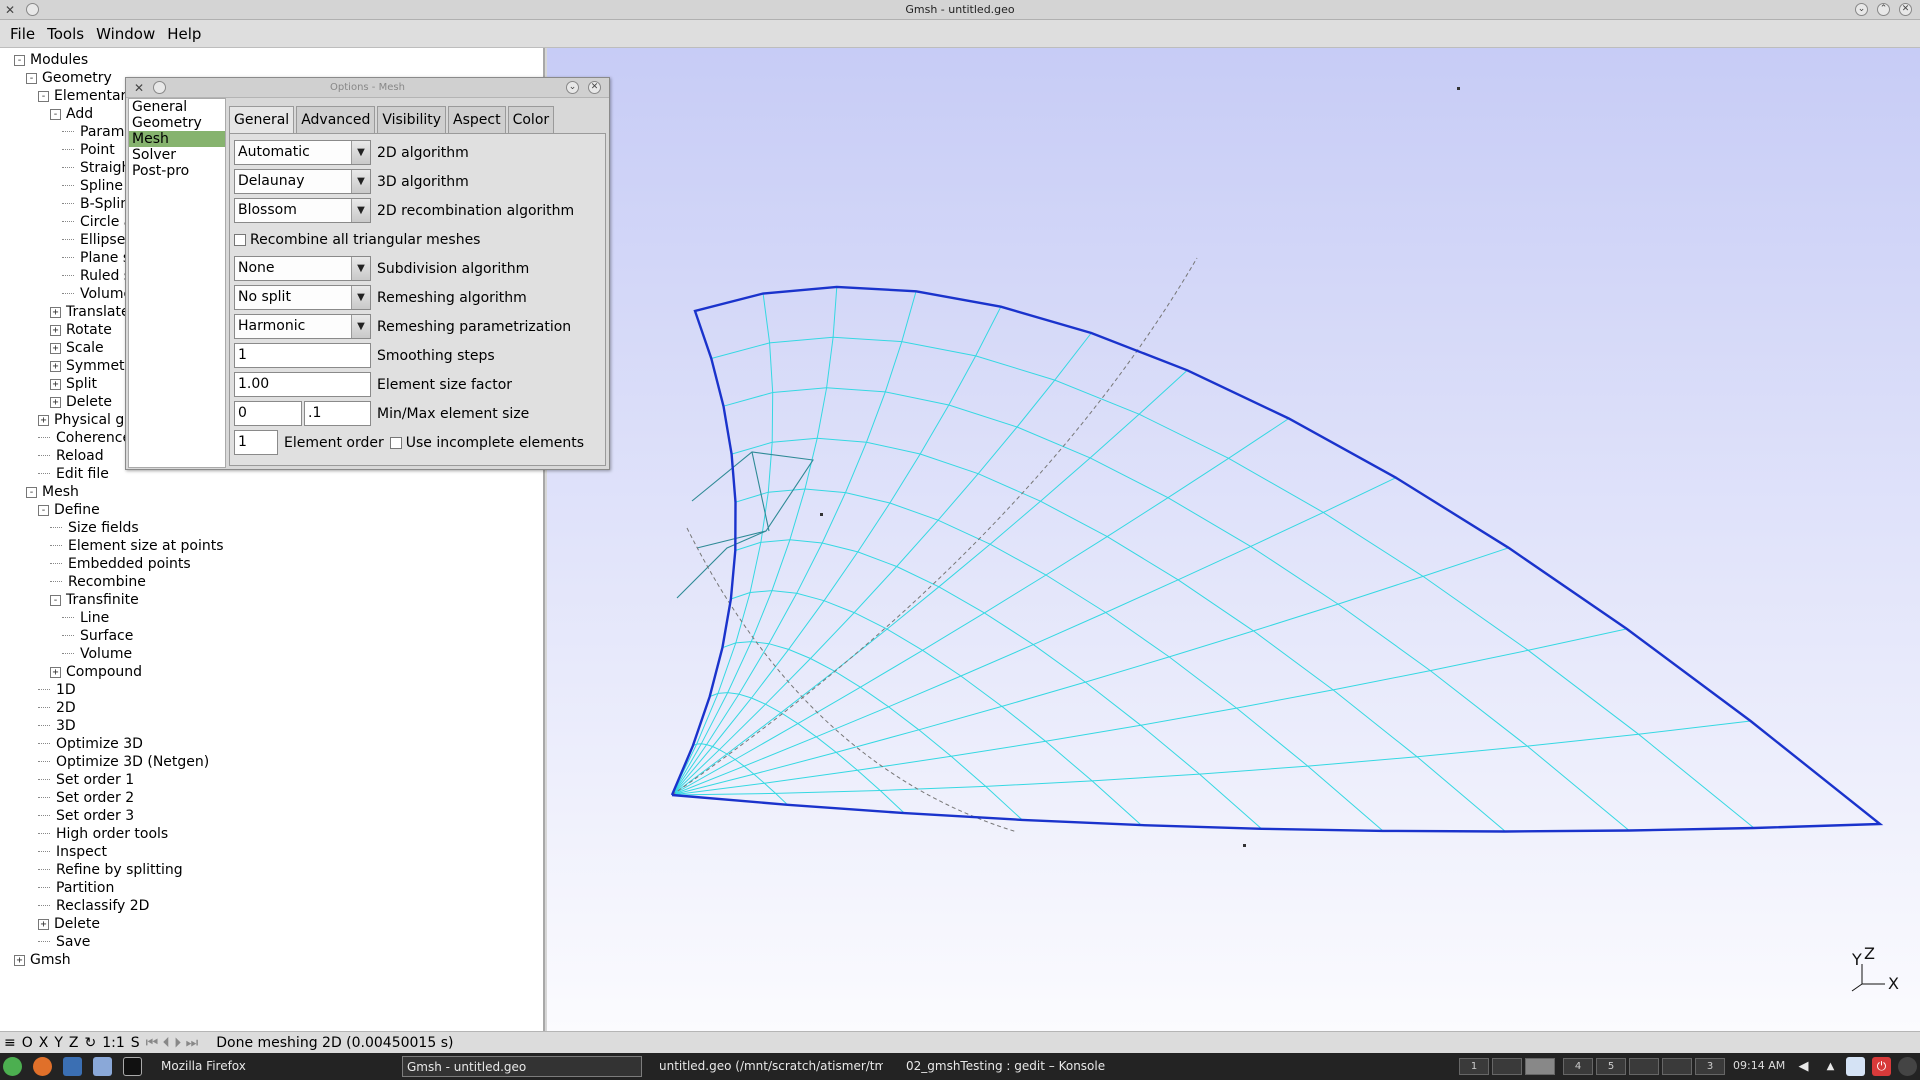 The image size is (1920, 1080). What do you see at coordinates (262, 120) in the screenshot?
I see `tab-general: General` at bounding box center [262, 120].